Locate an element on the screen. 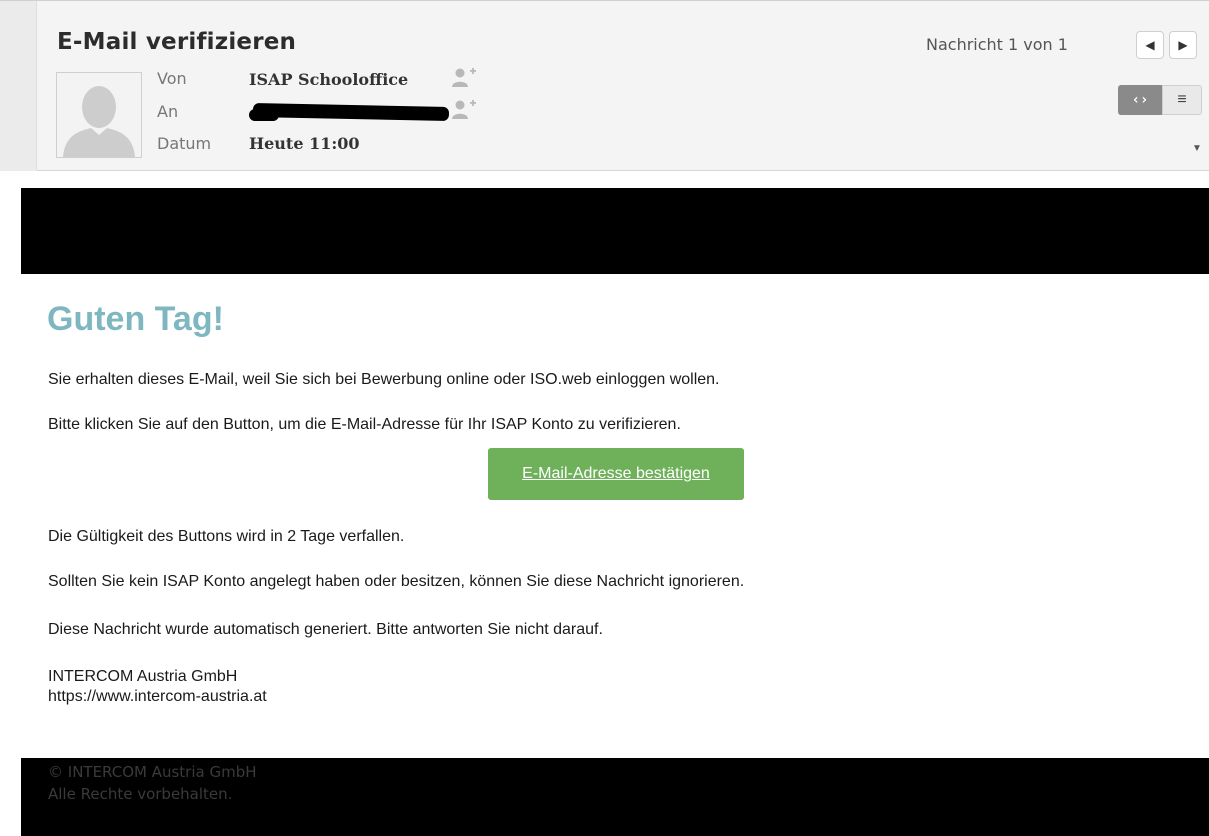 The image size is (1209, 836). footer-rights: Alle Rechte vorbehalten. is located at coordinates (140, 794).